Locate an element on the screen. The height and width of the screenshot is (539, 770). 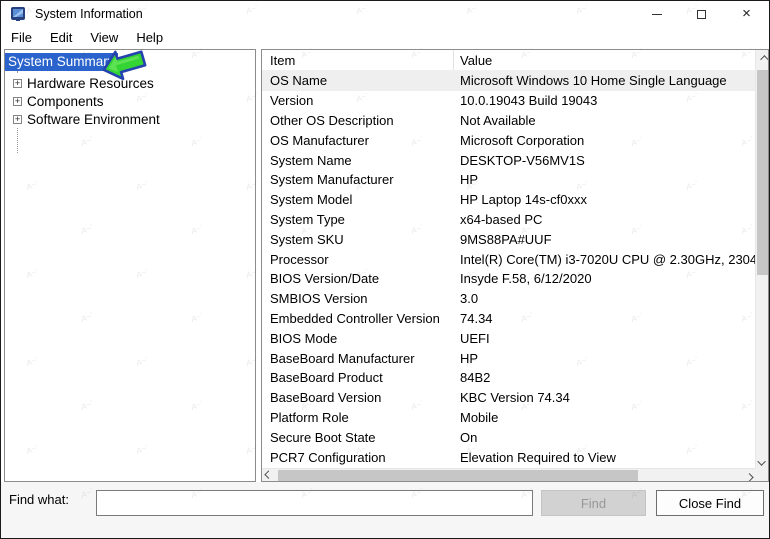
horizontal-scrollbar-thumb is located at coordinates (458, 475).